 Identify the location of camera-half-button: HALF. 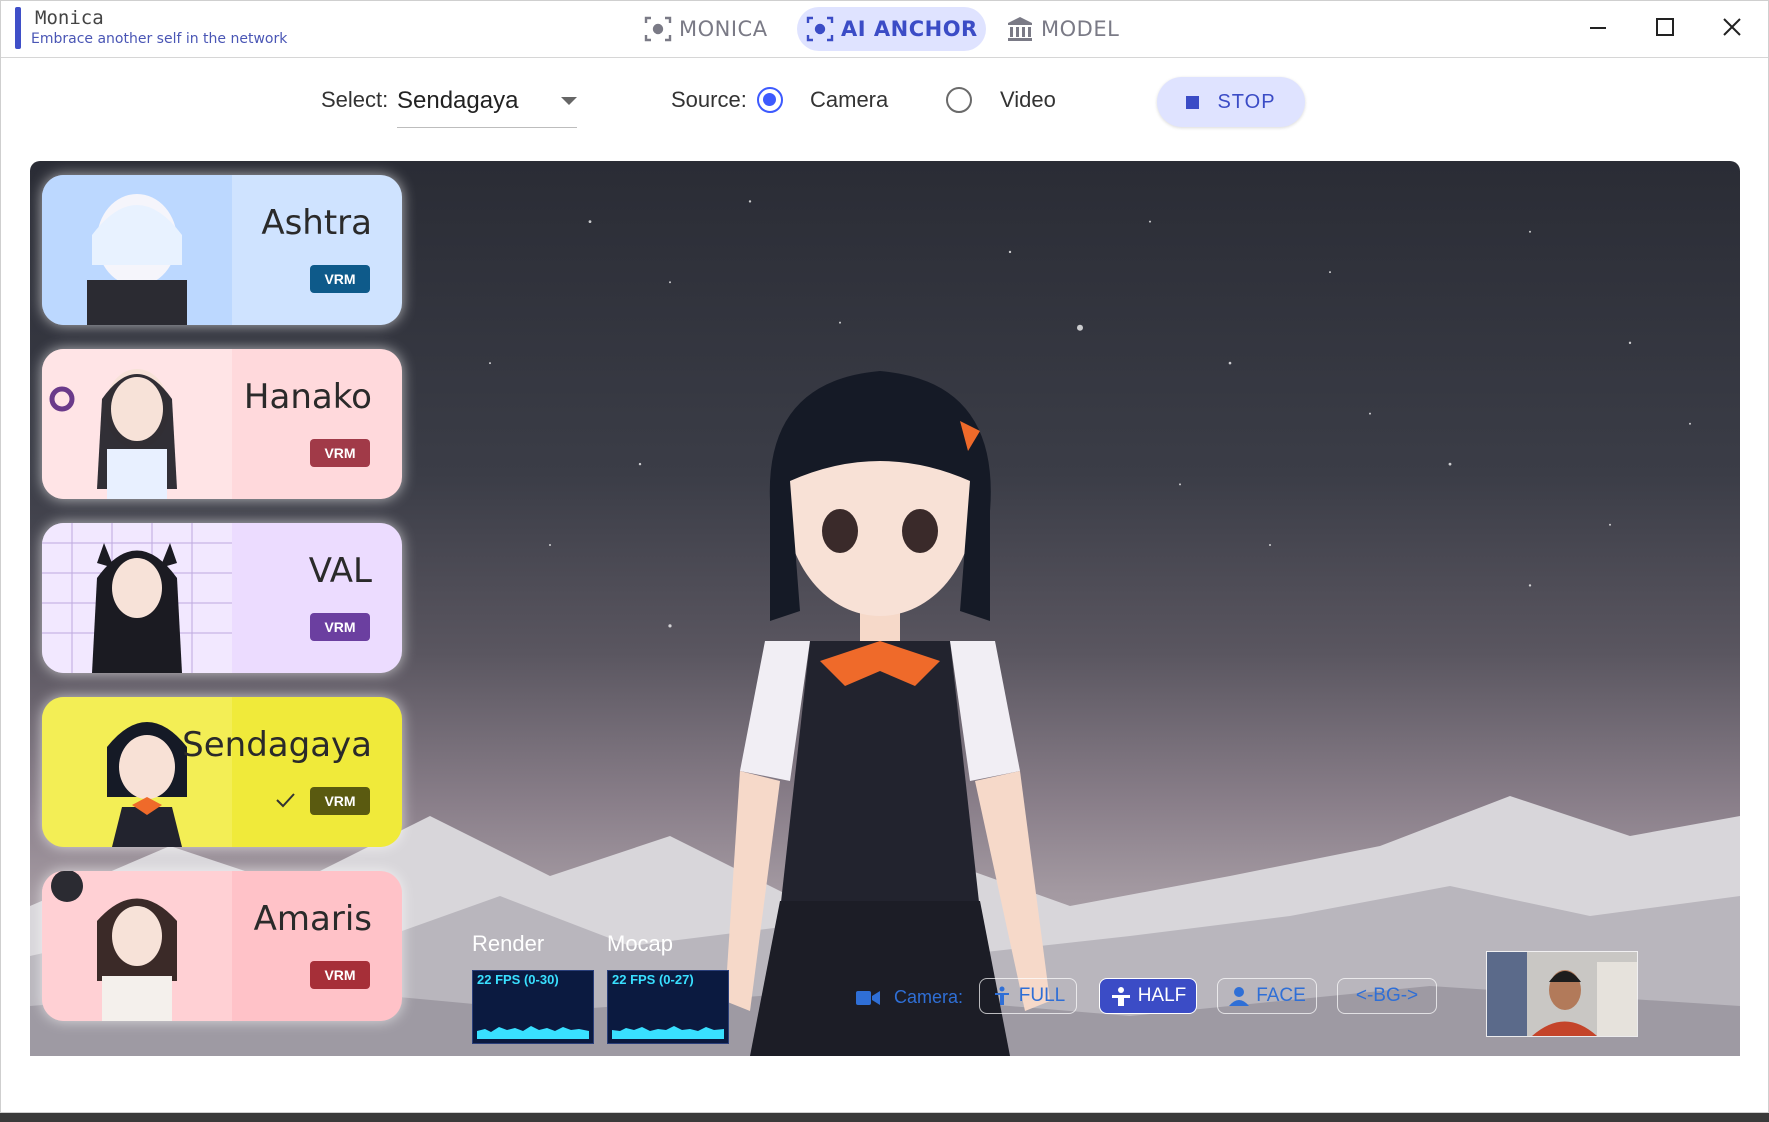
(1148, 996).